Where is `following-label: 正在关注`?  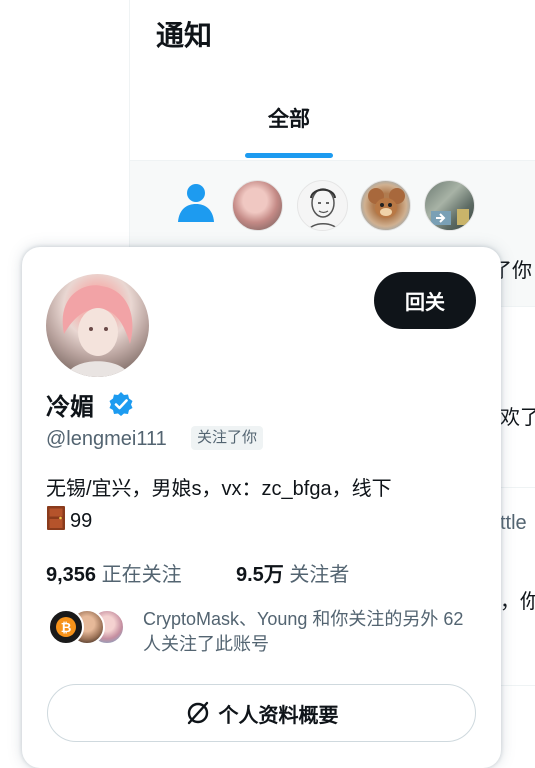
following-label: 正在关注 is located at coordinates (141, 575).